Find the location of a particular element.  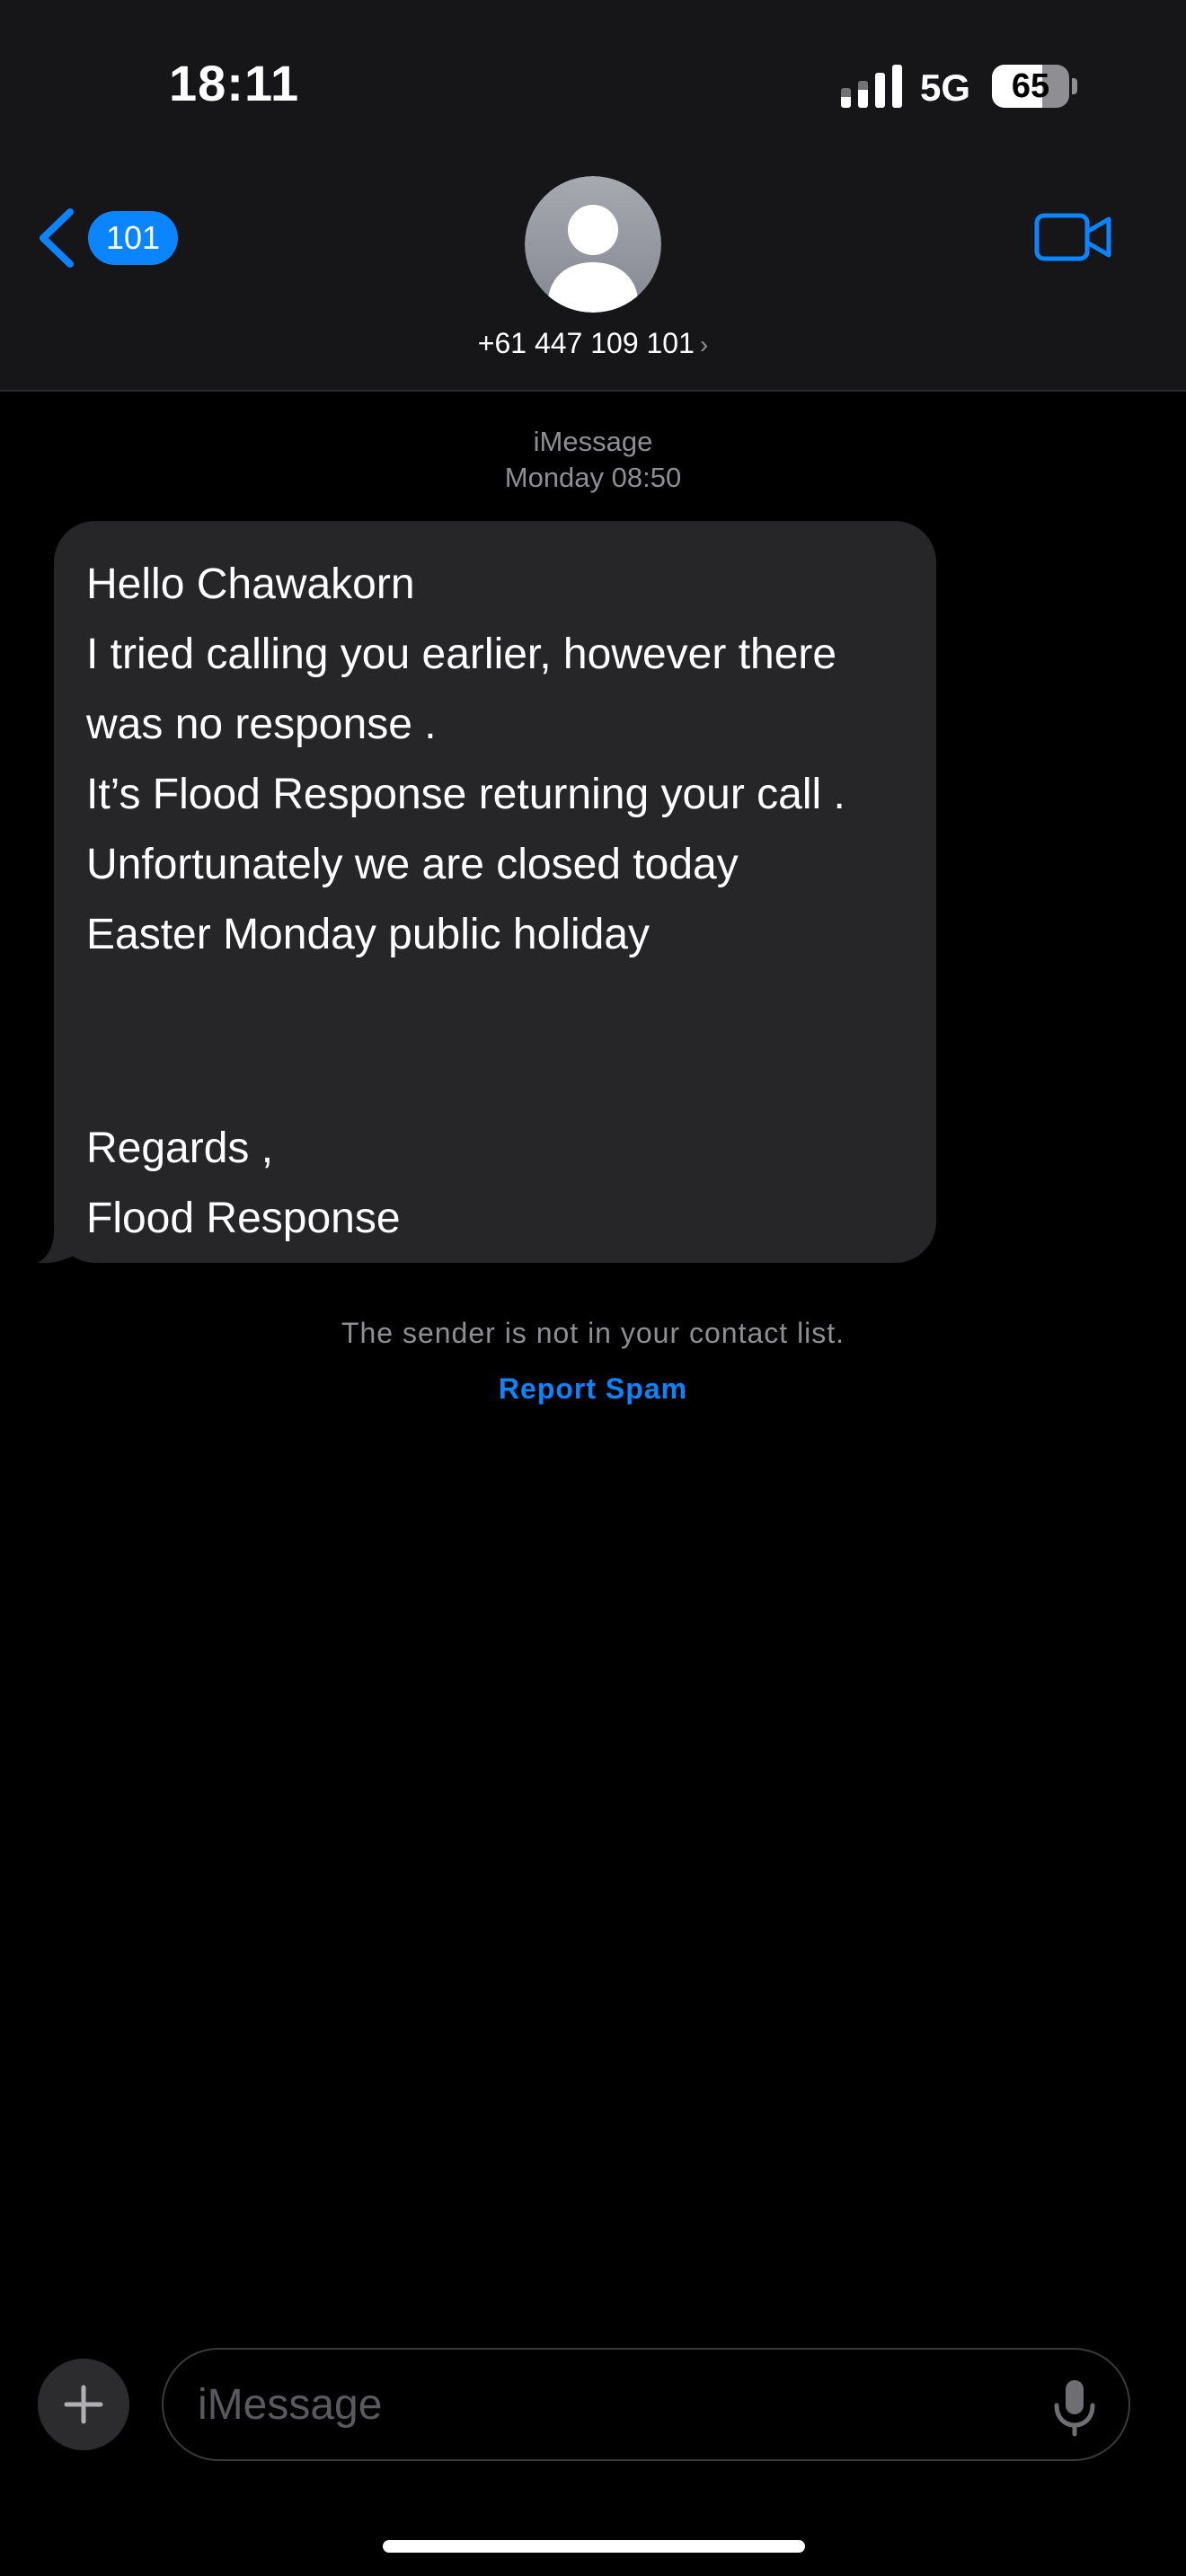

contact-name: +61 447 109 101 › is located at coordinates (593, 343).